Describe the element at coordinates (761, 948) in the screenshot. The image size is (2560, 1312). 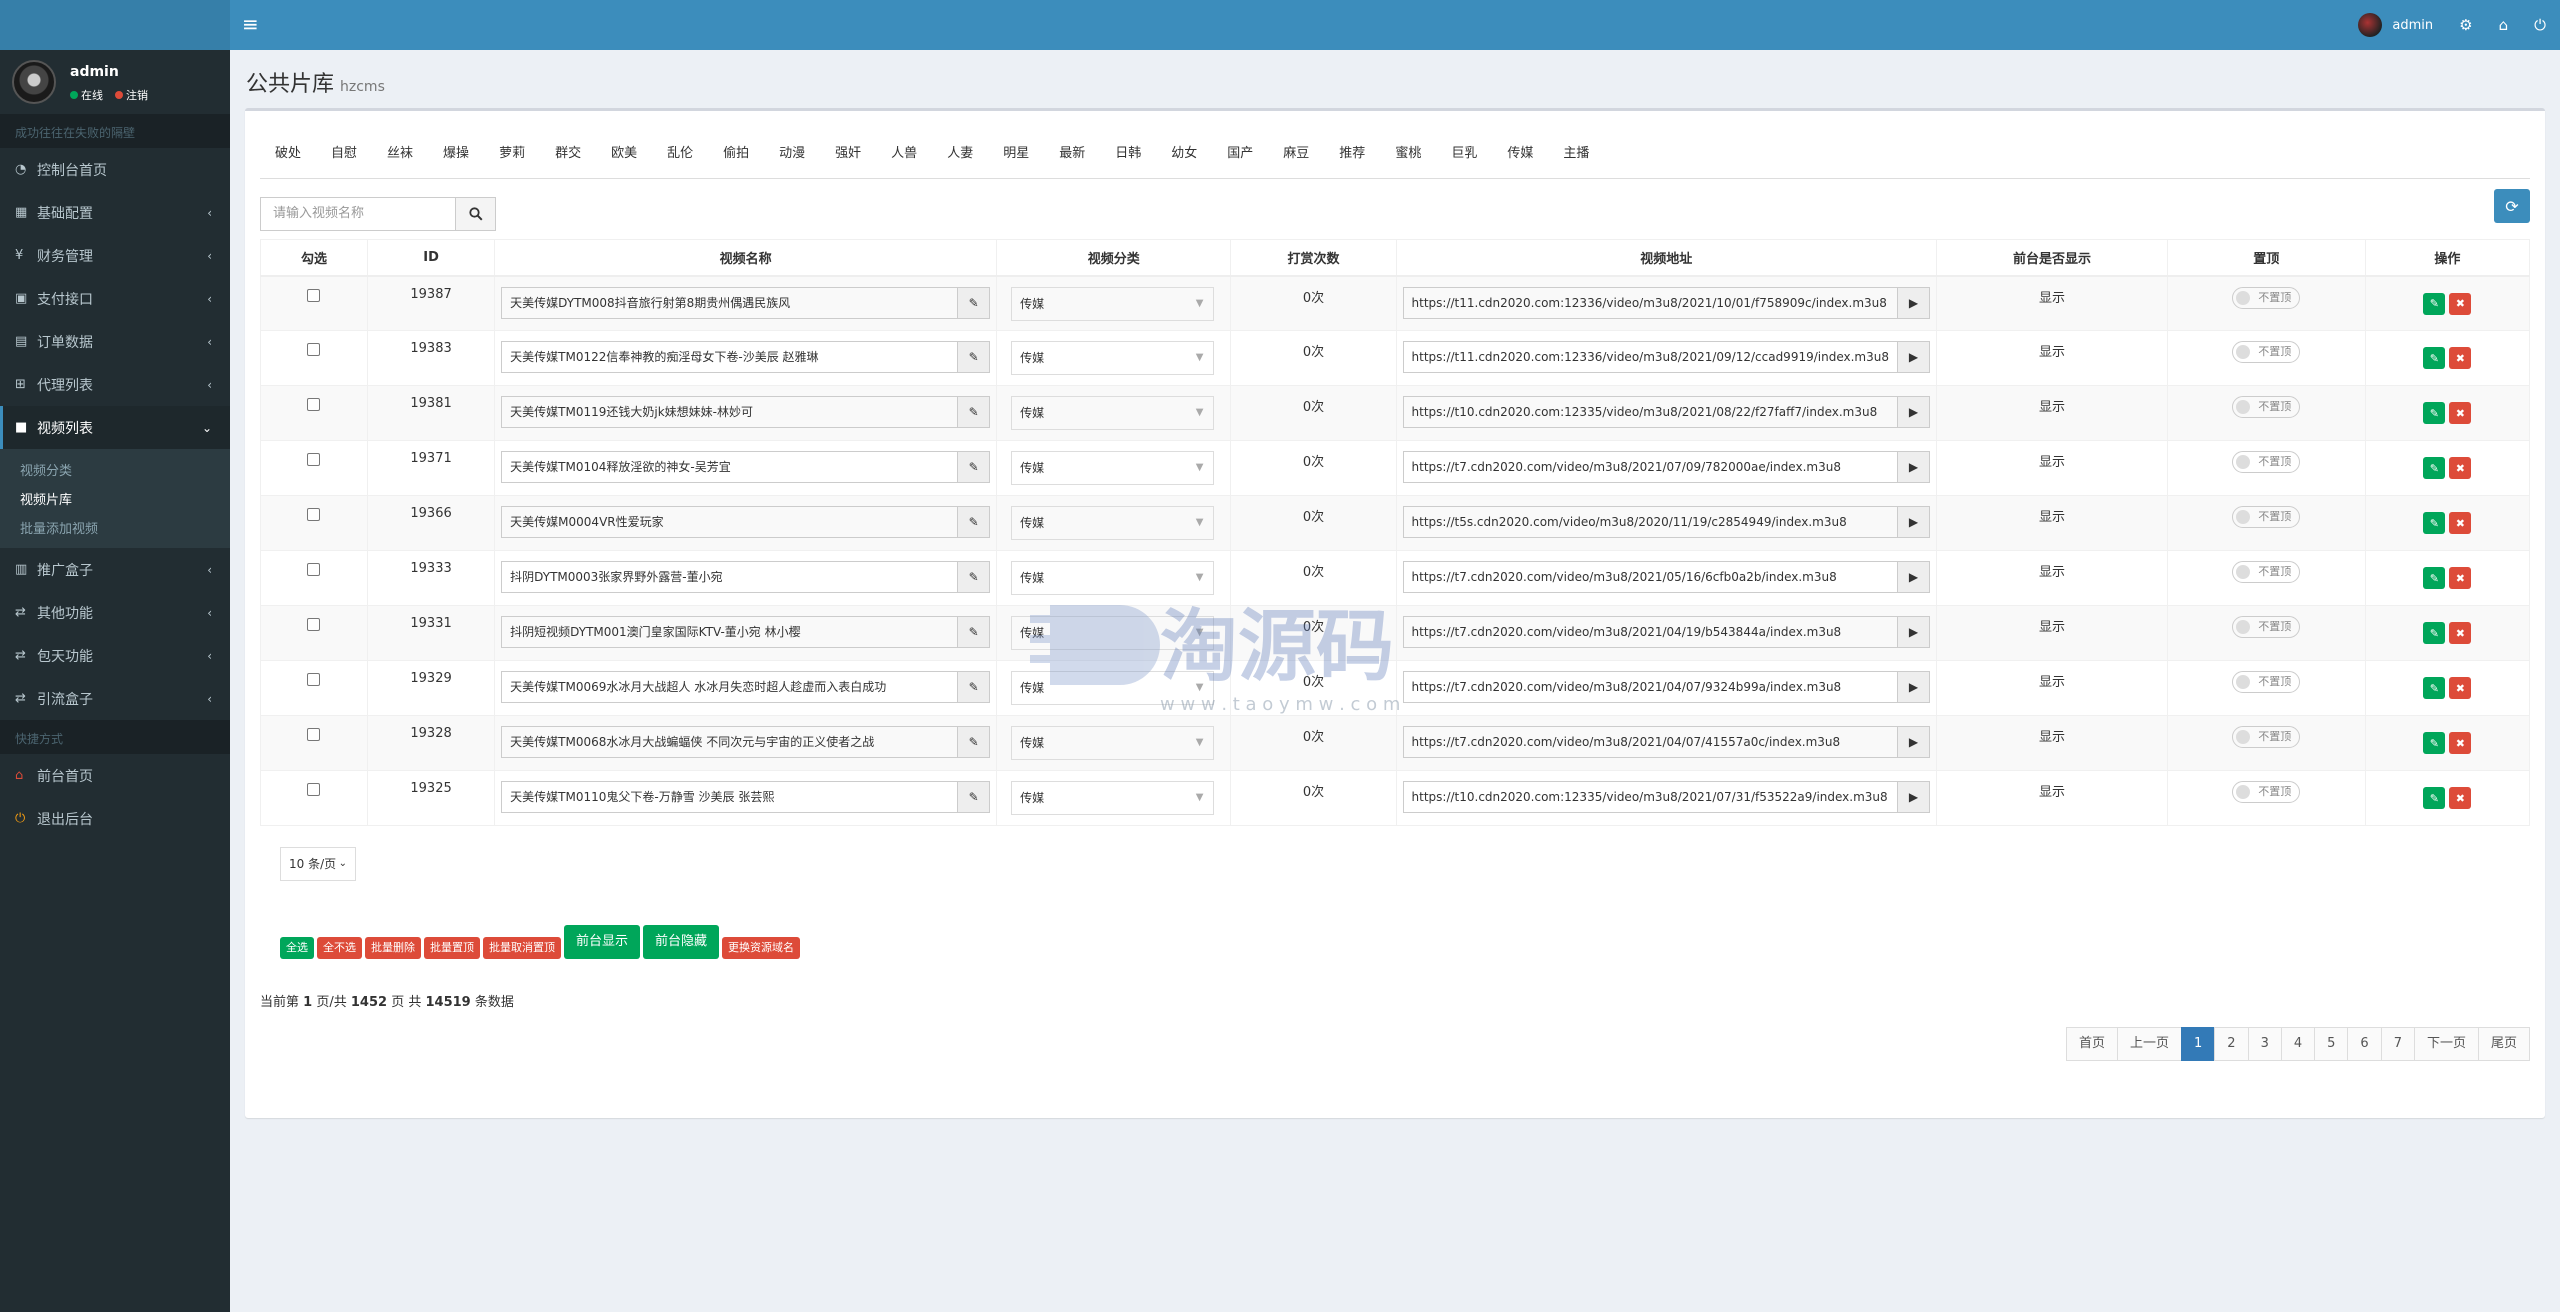
I see `change-domain-button: 更换资源域名` at that location.